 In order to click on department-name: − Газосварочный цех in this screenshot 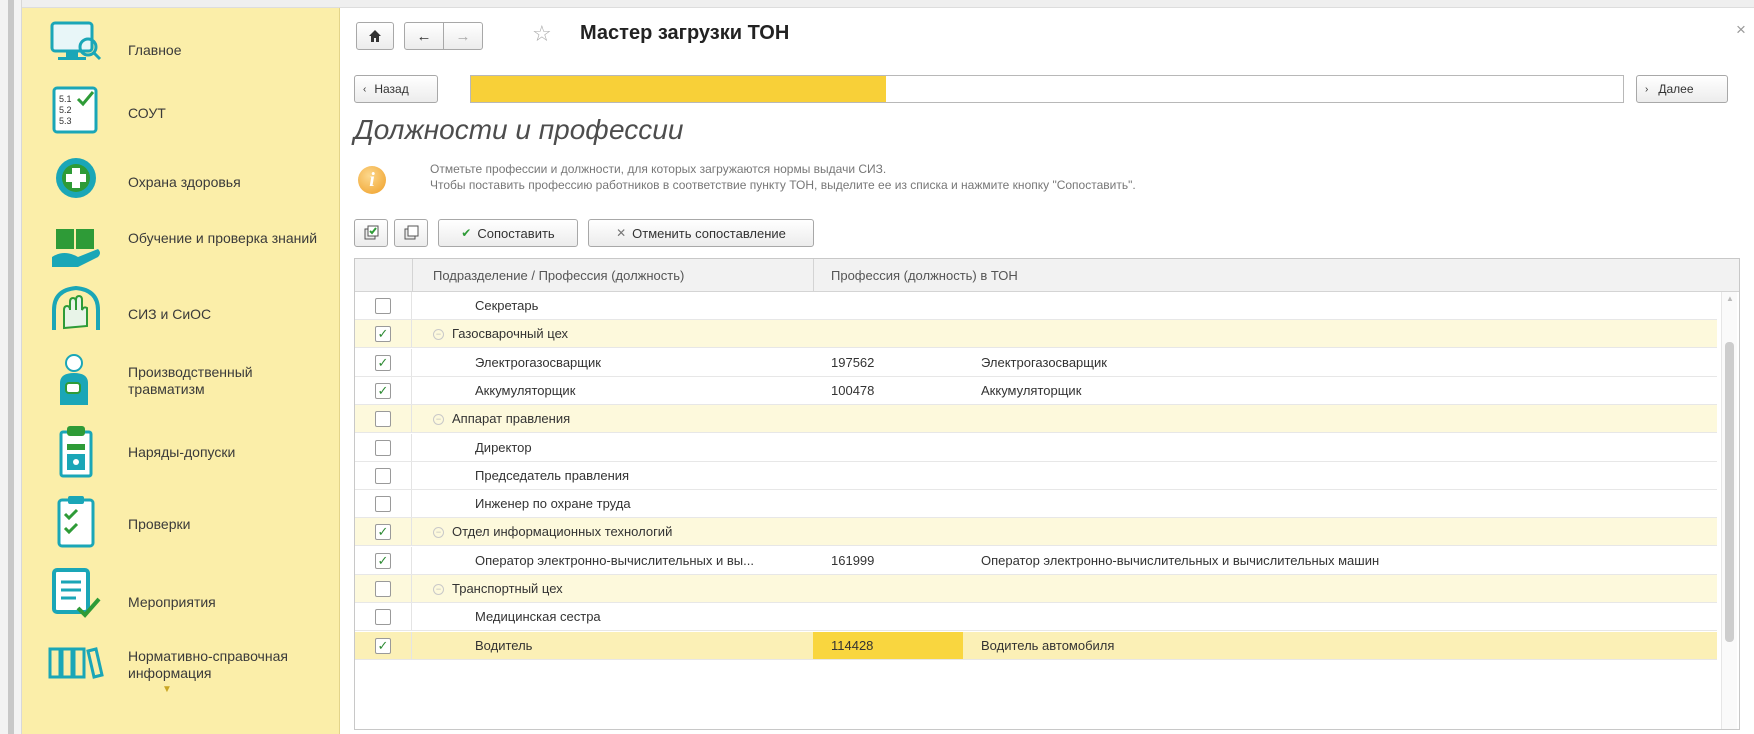, I will do `click(500, 333)`.